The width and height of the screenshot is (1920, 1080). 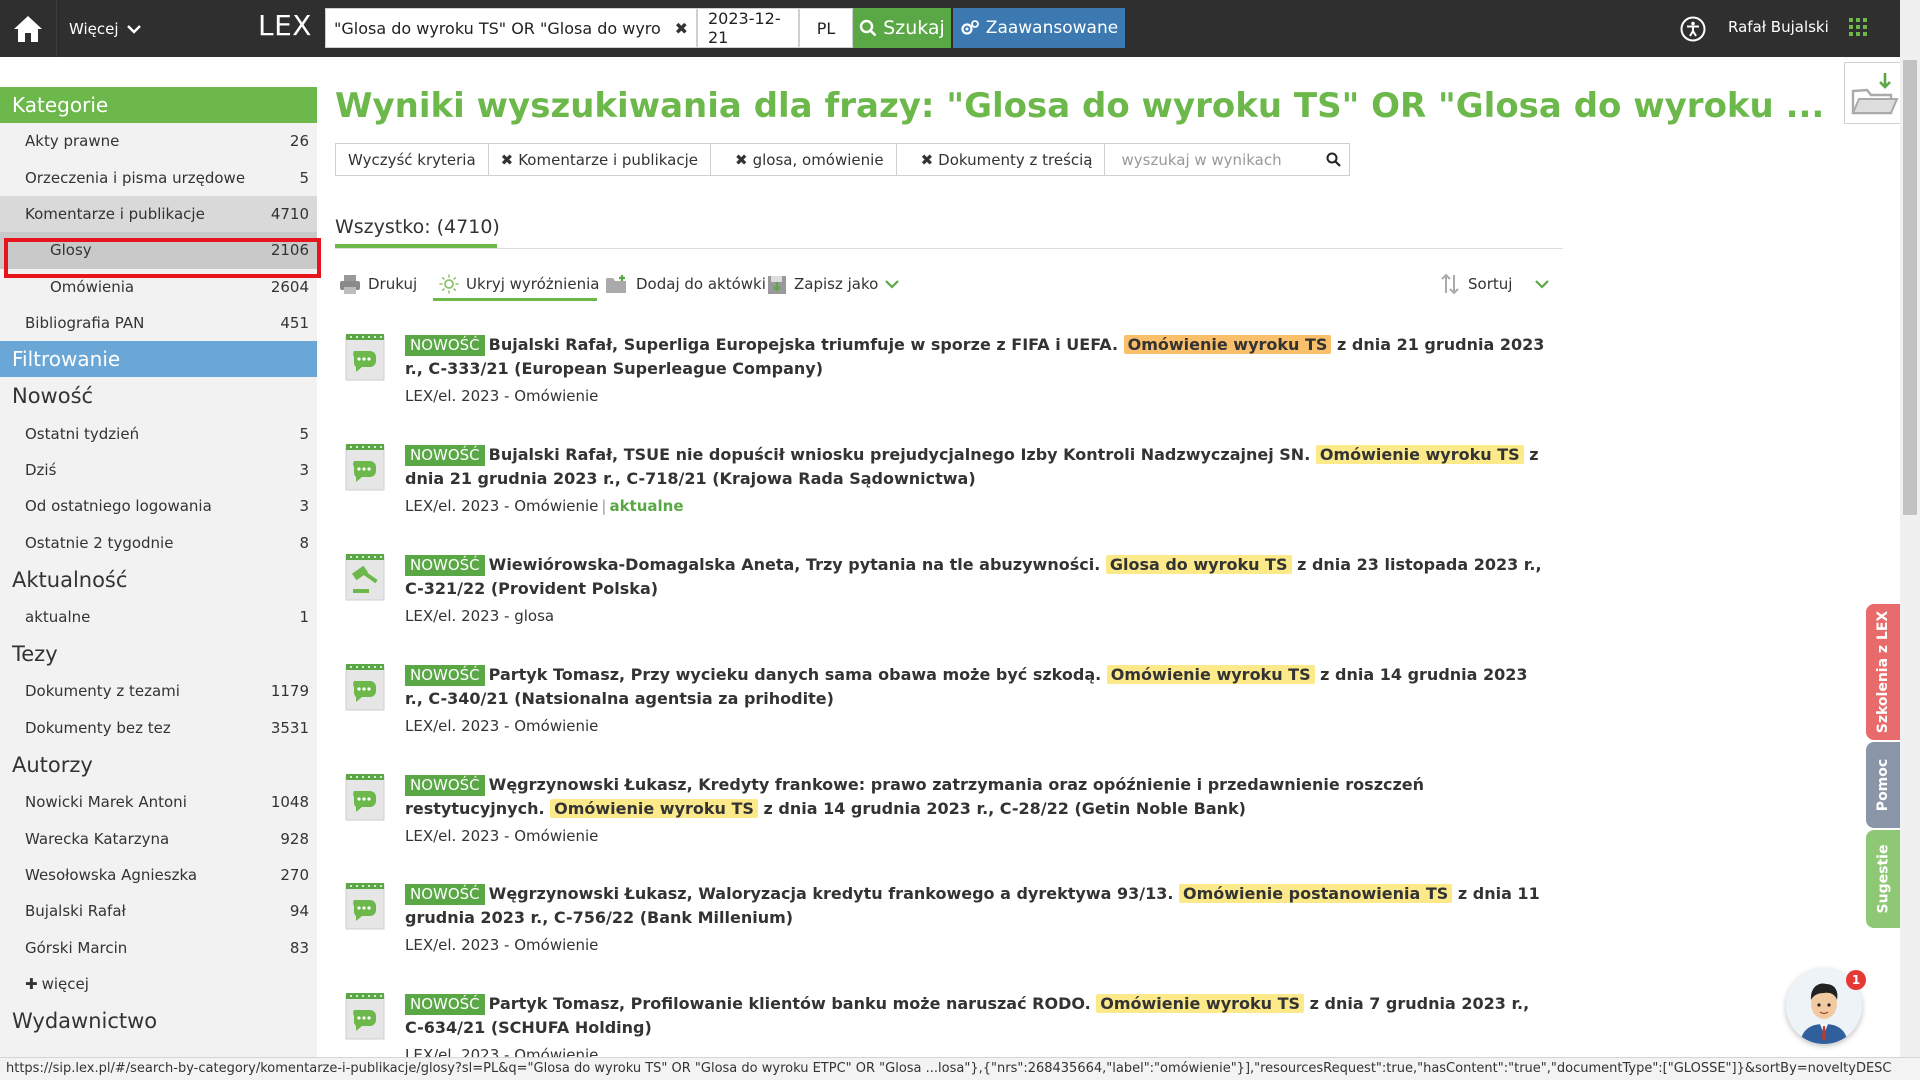 I want to click on category-item-komentarze: Komentarze i publikacje 4710, so click(x=158, y=214).